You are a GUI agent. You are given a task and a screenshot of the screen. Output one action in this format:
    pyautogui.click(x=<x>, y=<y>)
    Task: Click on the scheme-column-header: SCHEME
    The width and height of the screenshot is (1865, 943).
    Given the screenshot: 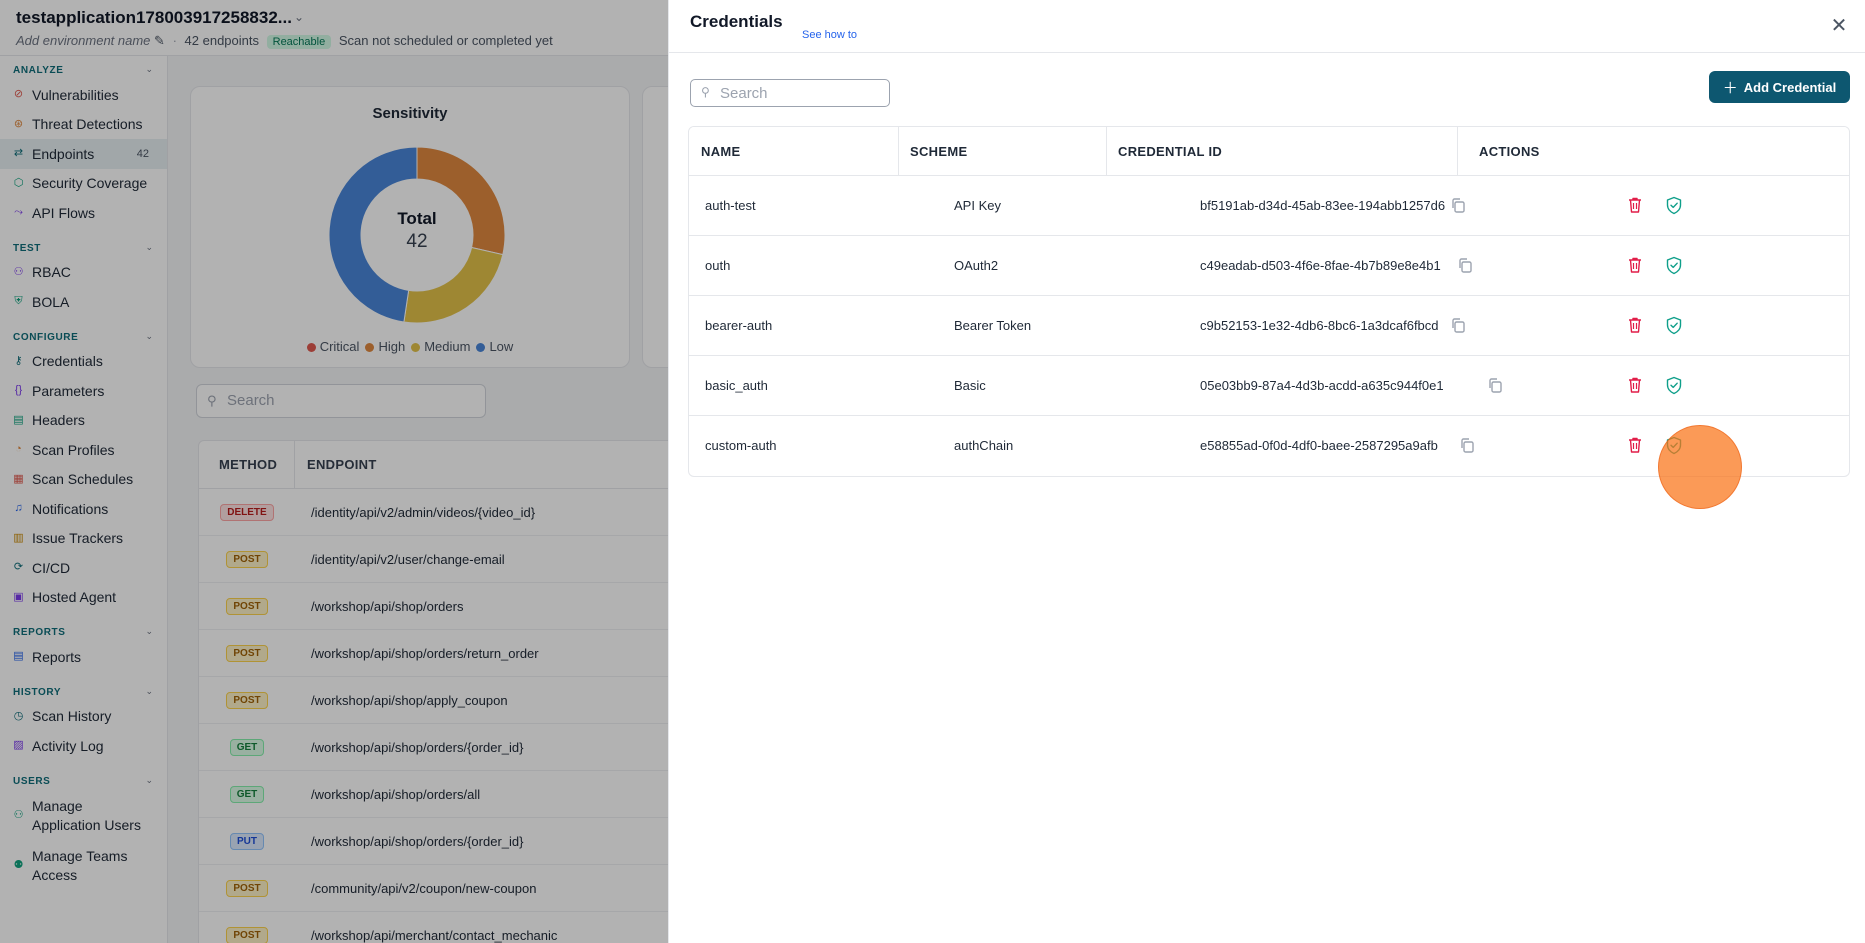 What is the action you would take?
    pyautogui.click(x=938, y=151)
    